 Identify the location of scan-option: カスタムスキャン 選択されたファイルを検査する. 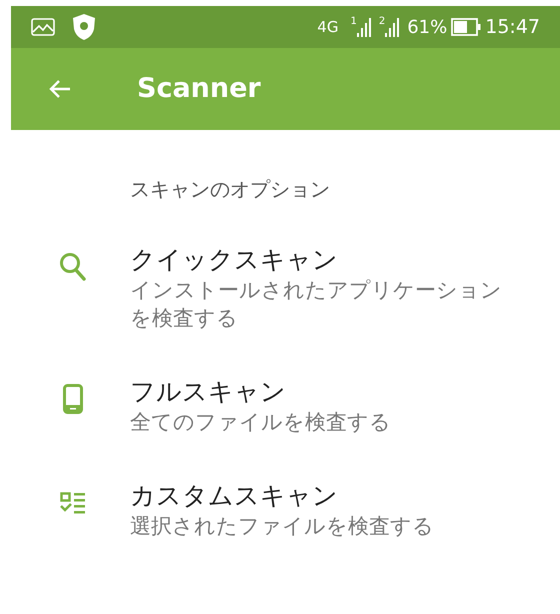
(285, 510).